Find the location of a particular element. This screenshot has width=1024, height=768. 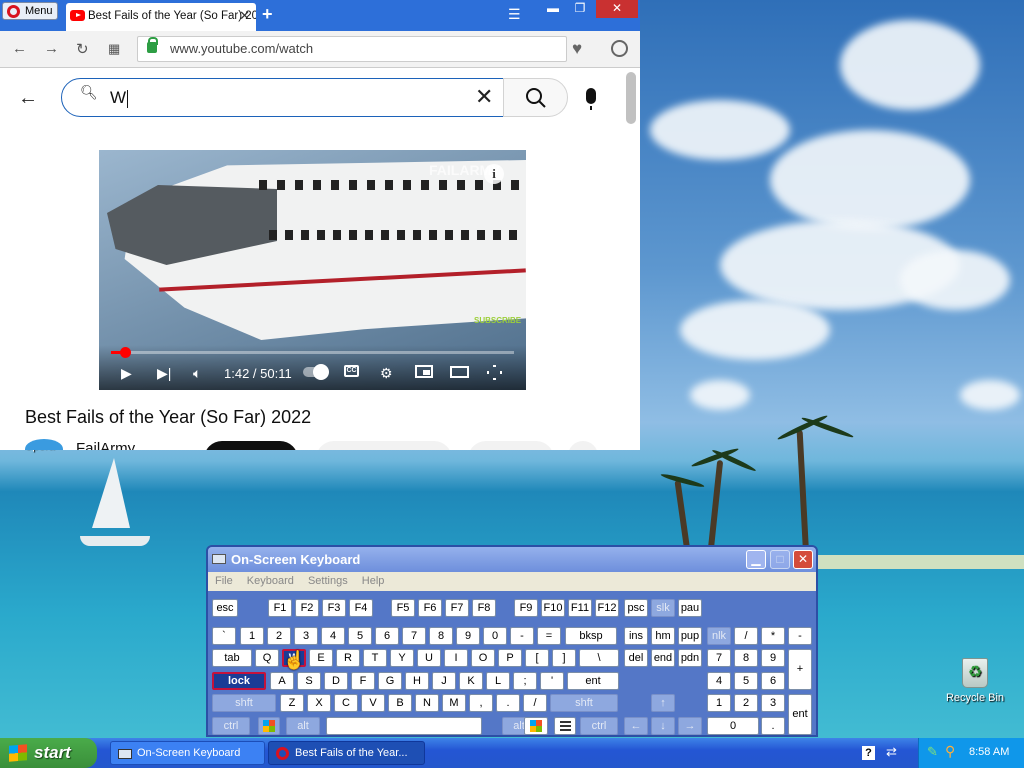

settings-gear-icon: ⚙ is located at coordinates (386, 373).